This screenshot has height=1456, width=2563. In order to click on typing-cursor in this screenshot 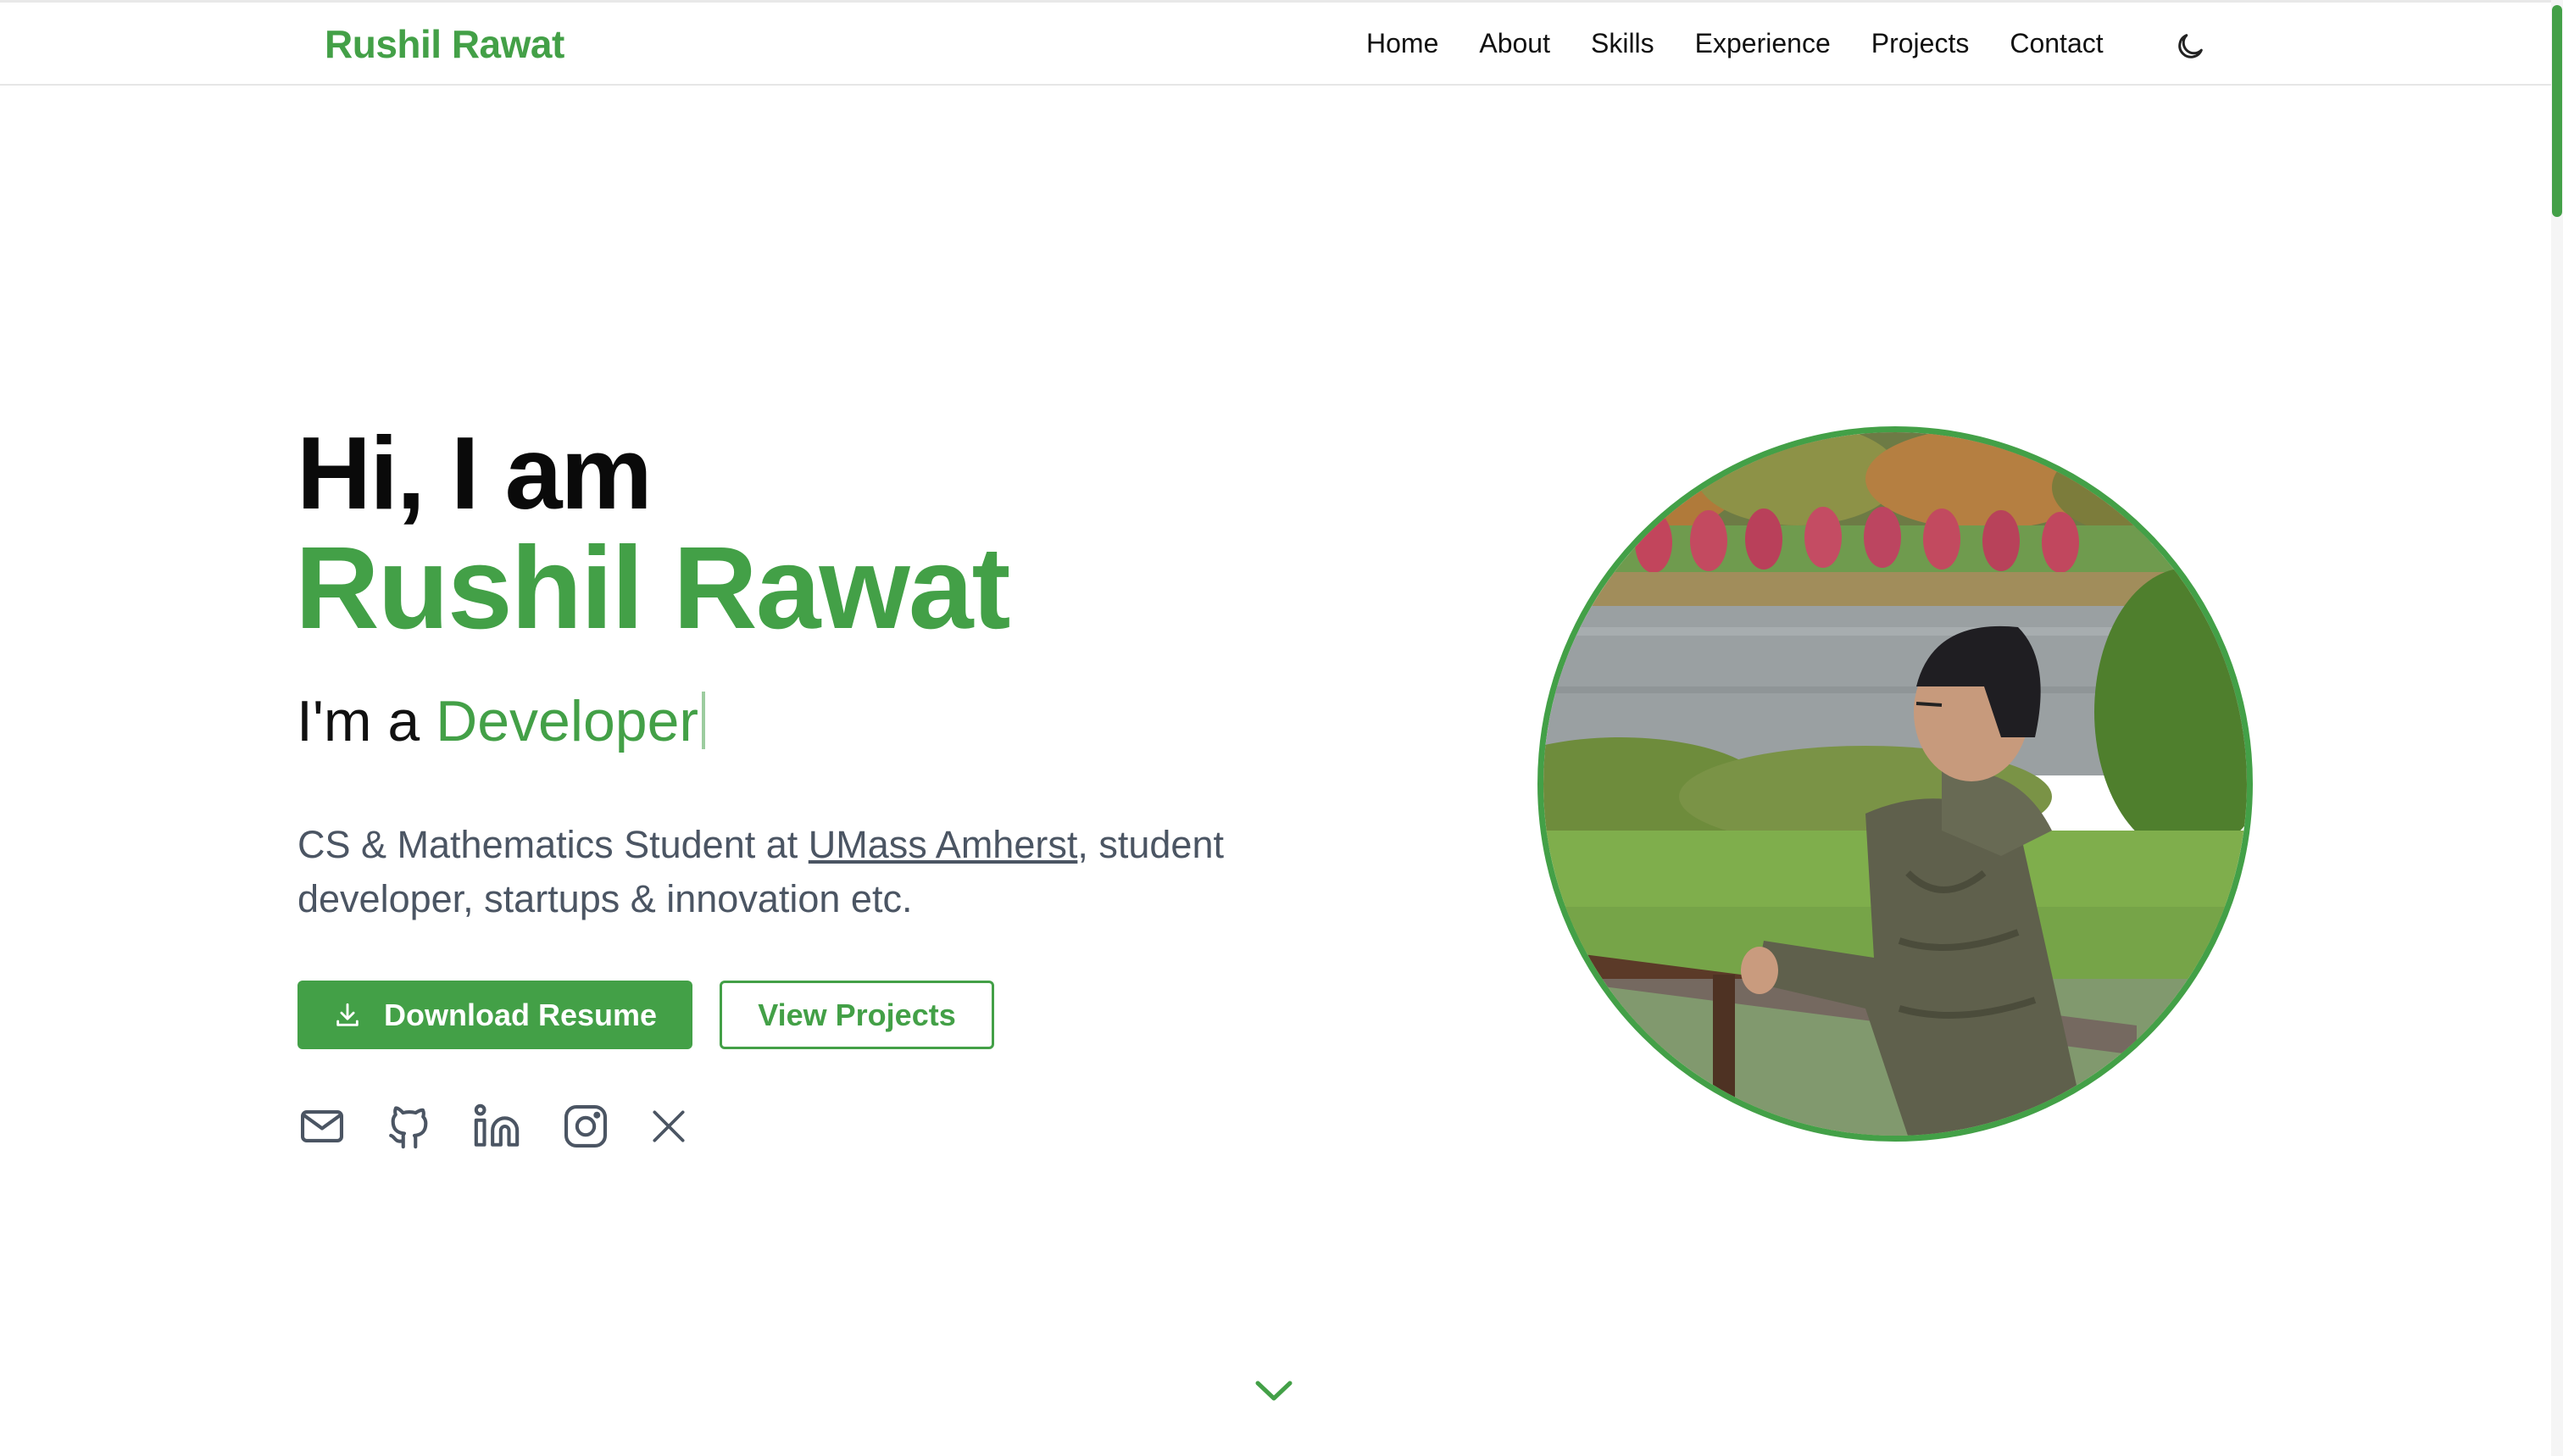, I will do `click(704, 720)`.